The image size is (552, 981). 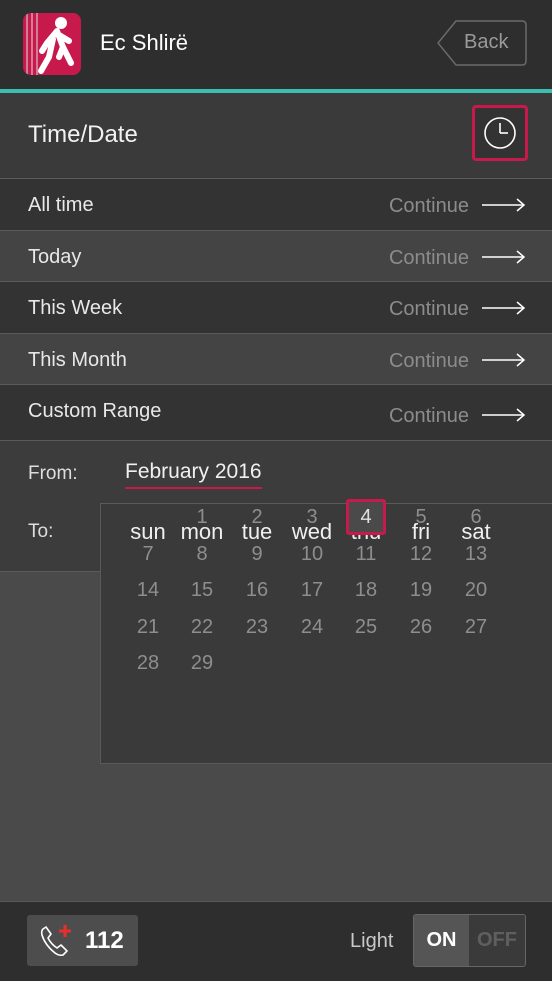 I want to click on header: Ec Shlirë Back, so click(x=276, y=45).